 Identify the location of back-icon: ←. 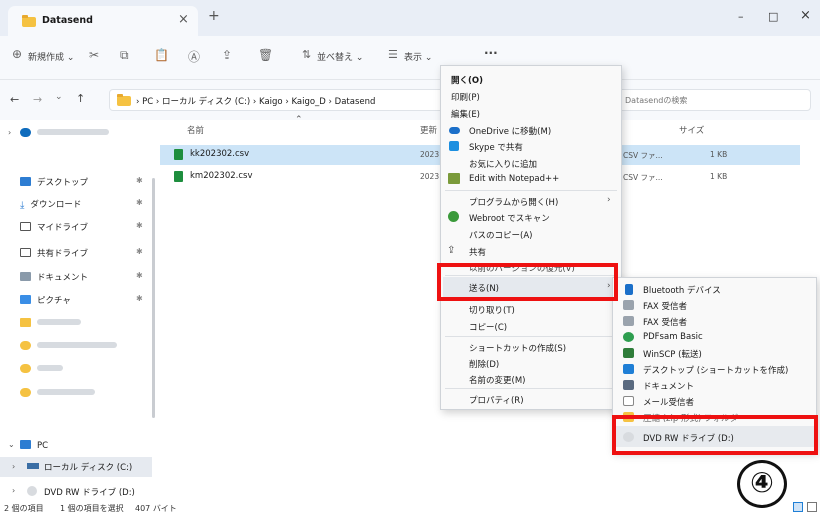
(14, 99).